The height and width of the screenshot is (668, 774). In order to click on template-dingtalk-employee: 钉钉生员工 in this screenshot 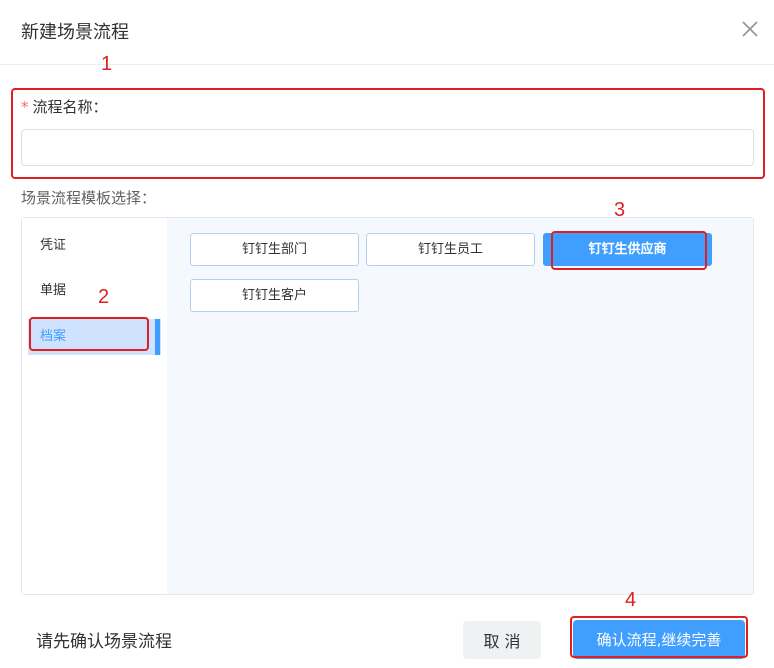, I will do `click(450, 249)`.